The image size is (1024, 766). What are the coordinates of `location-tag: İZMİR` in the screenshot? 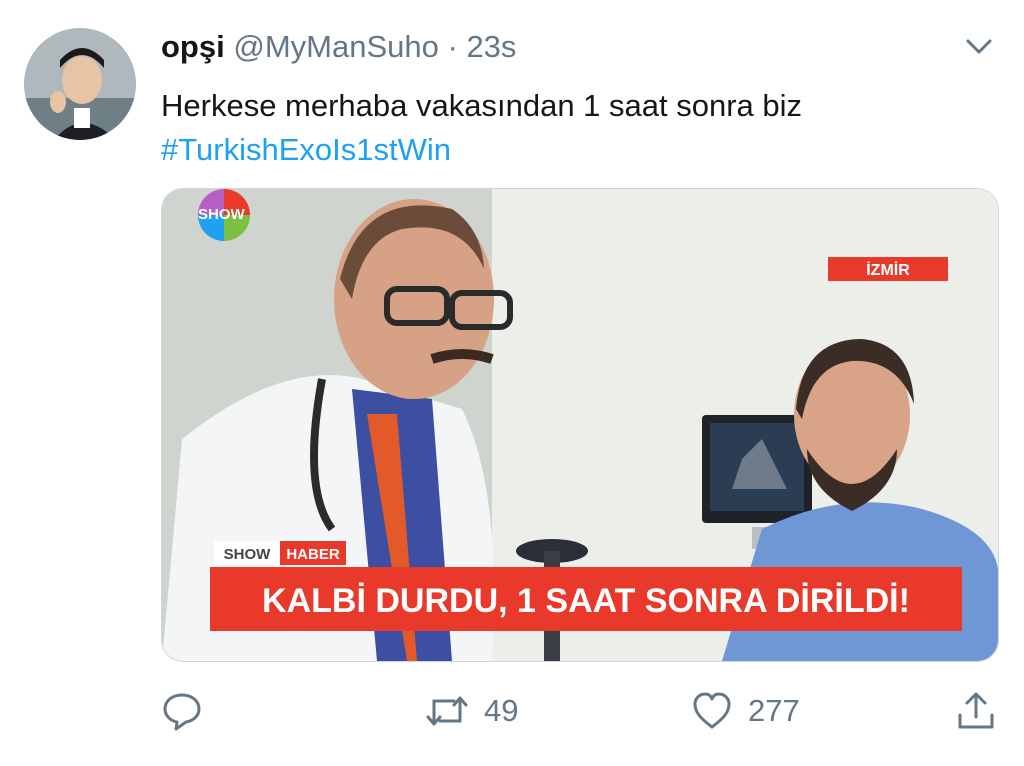 It's located at (888, 269).